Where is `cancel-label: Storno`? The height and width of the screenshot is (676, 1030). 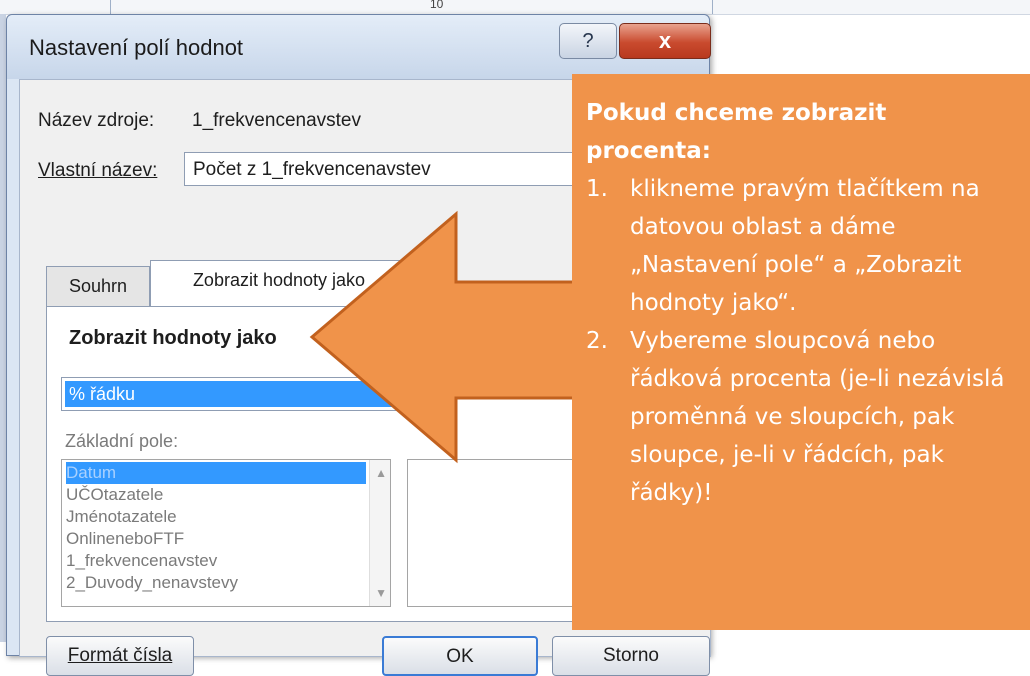
cancel-label: Storno is located at coordinates (631, 655).